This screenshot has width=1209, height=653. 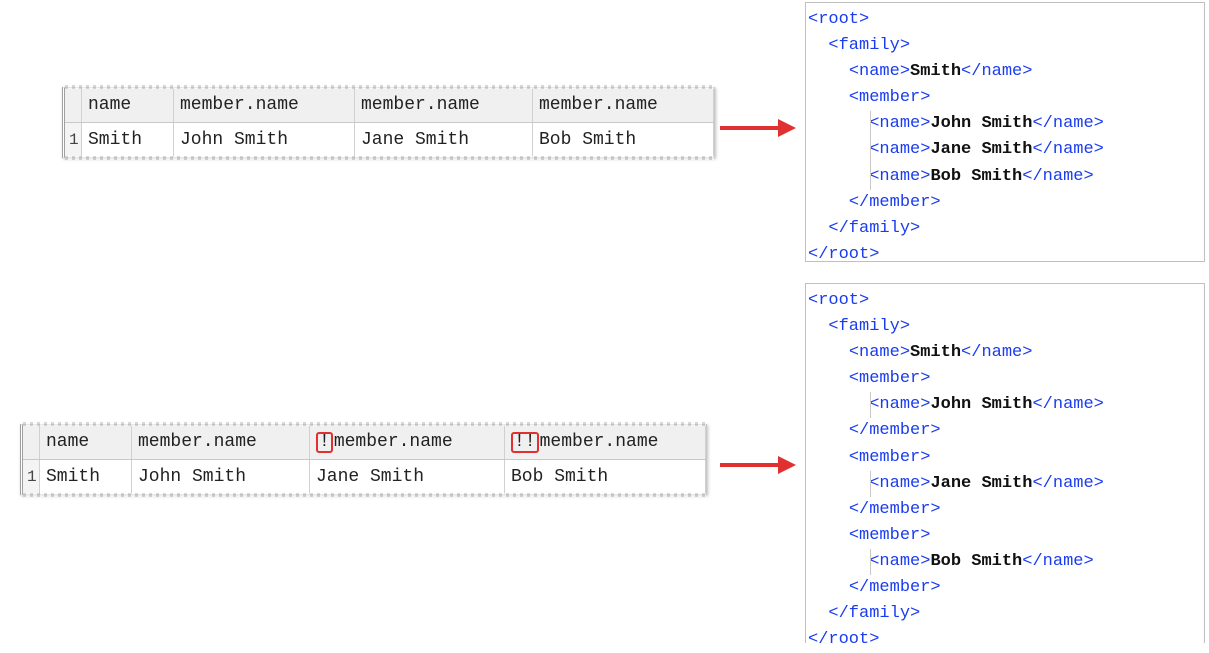 What do you see at coordinates (324, 442) in the screenshot?
I see `exclamation-prefix-highlight: !` at bounding box center [324, 442].